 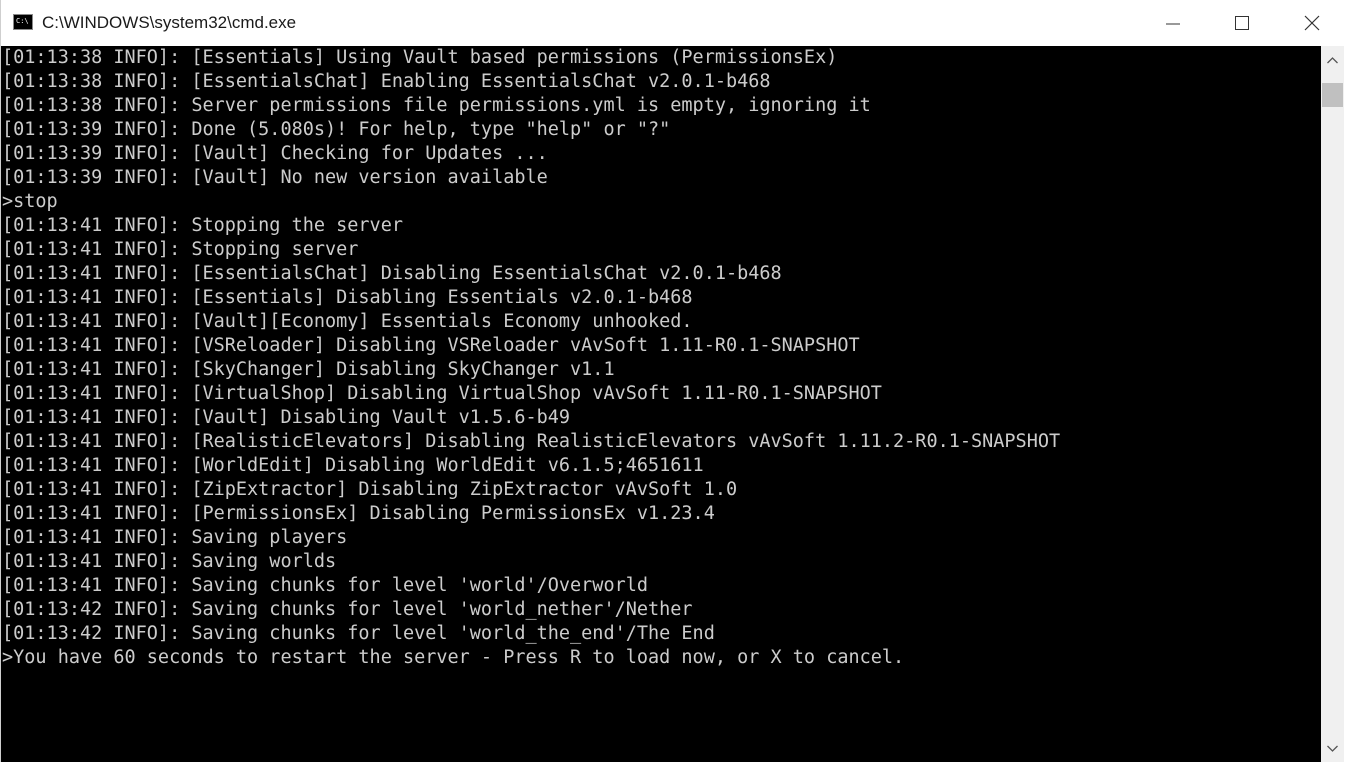 I want to click on minimize-button, so click(x=1173, y=23).